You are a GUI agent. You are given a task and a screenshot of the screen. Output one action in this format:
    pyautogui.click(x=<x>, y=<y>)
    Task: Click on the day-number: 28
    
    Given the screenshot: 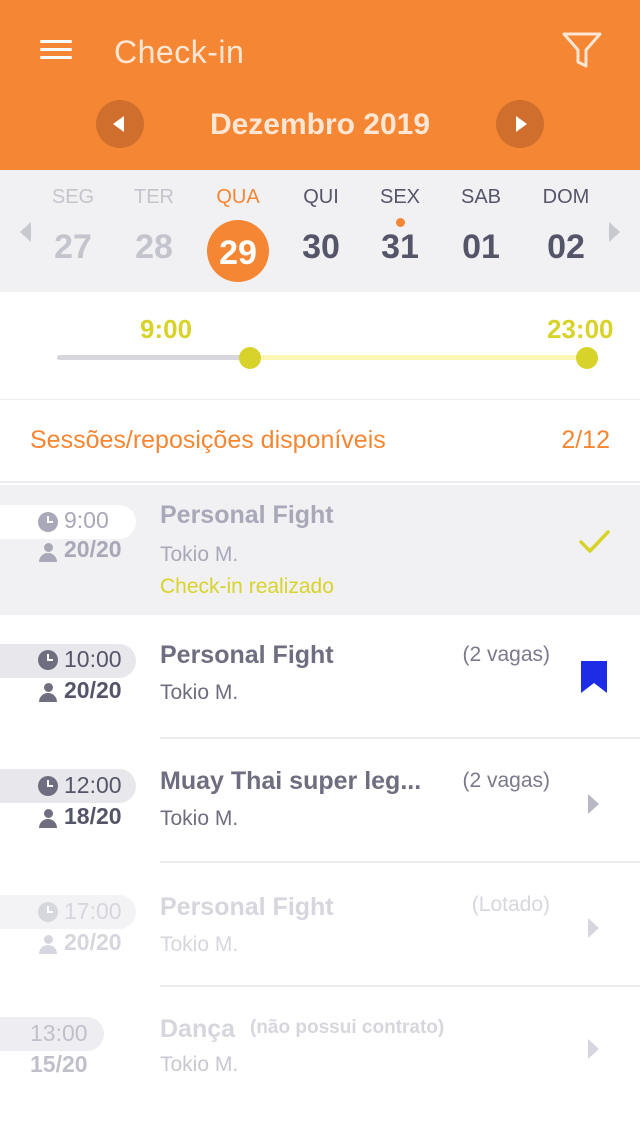 What is the action you would take?
    pyautogui.click(x=154, y=247)
    